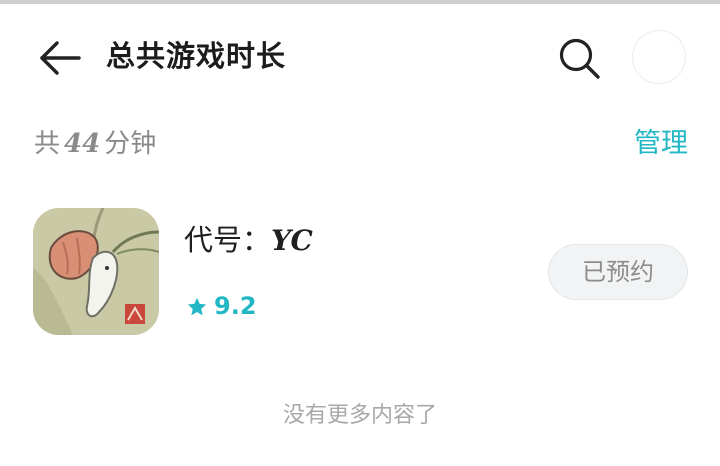  I want to click on avatar, so click(659, 57).